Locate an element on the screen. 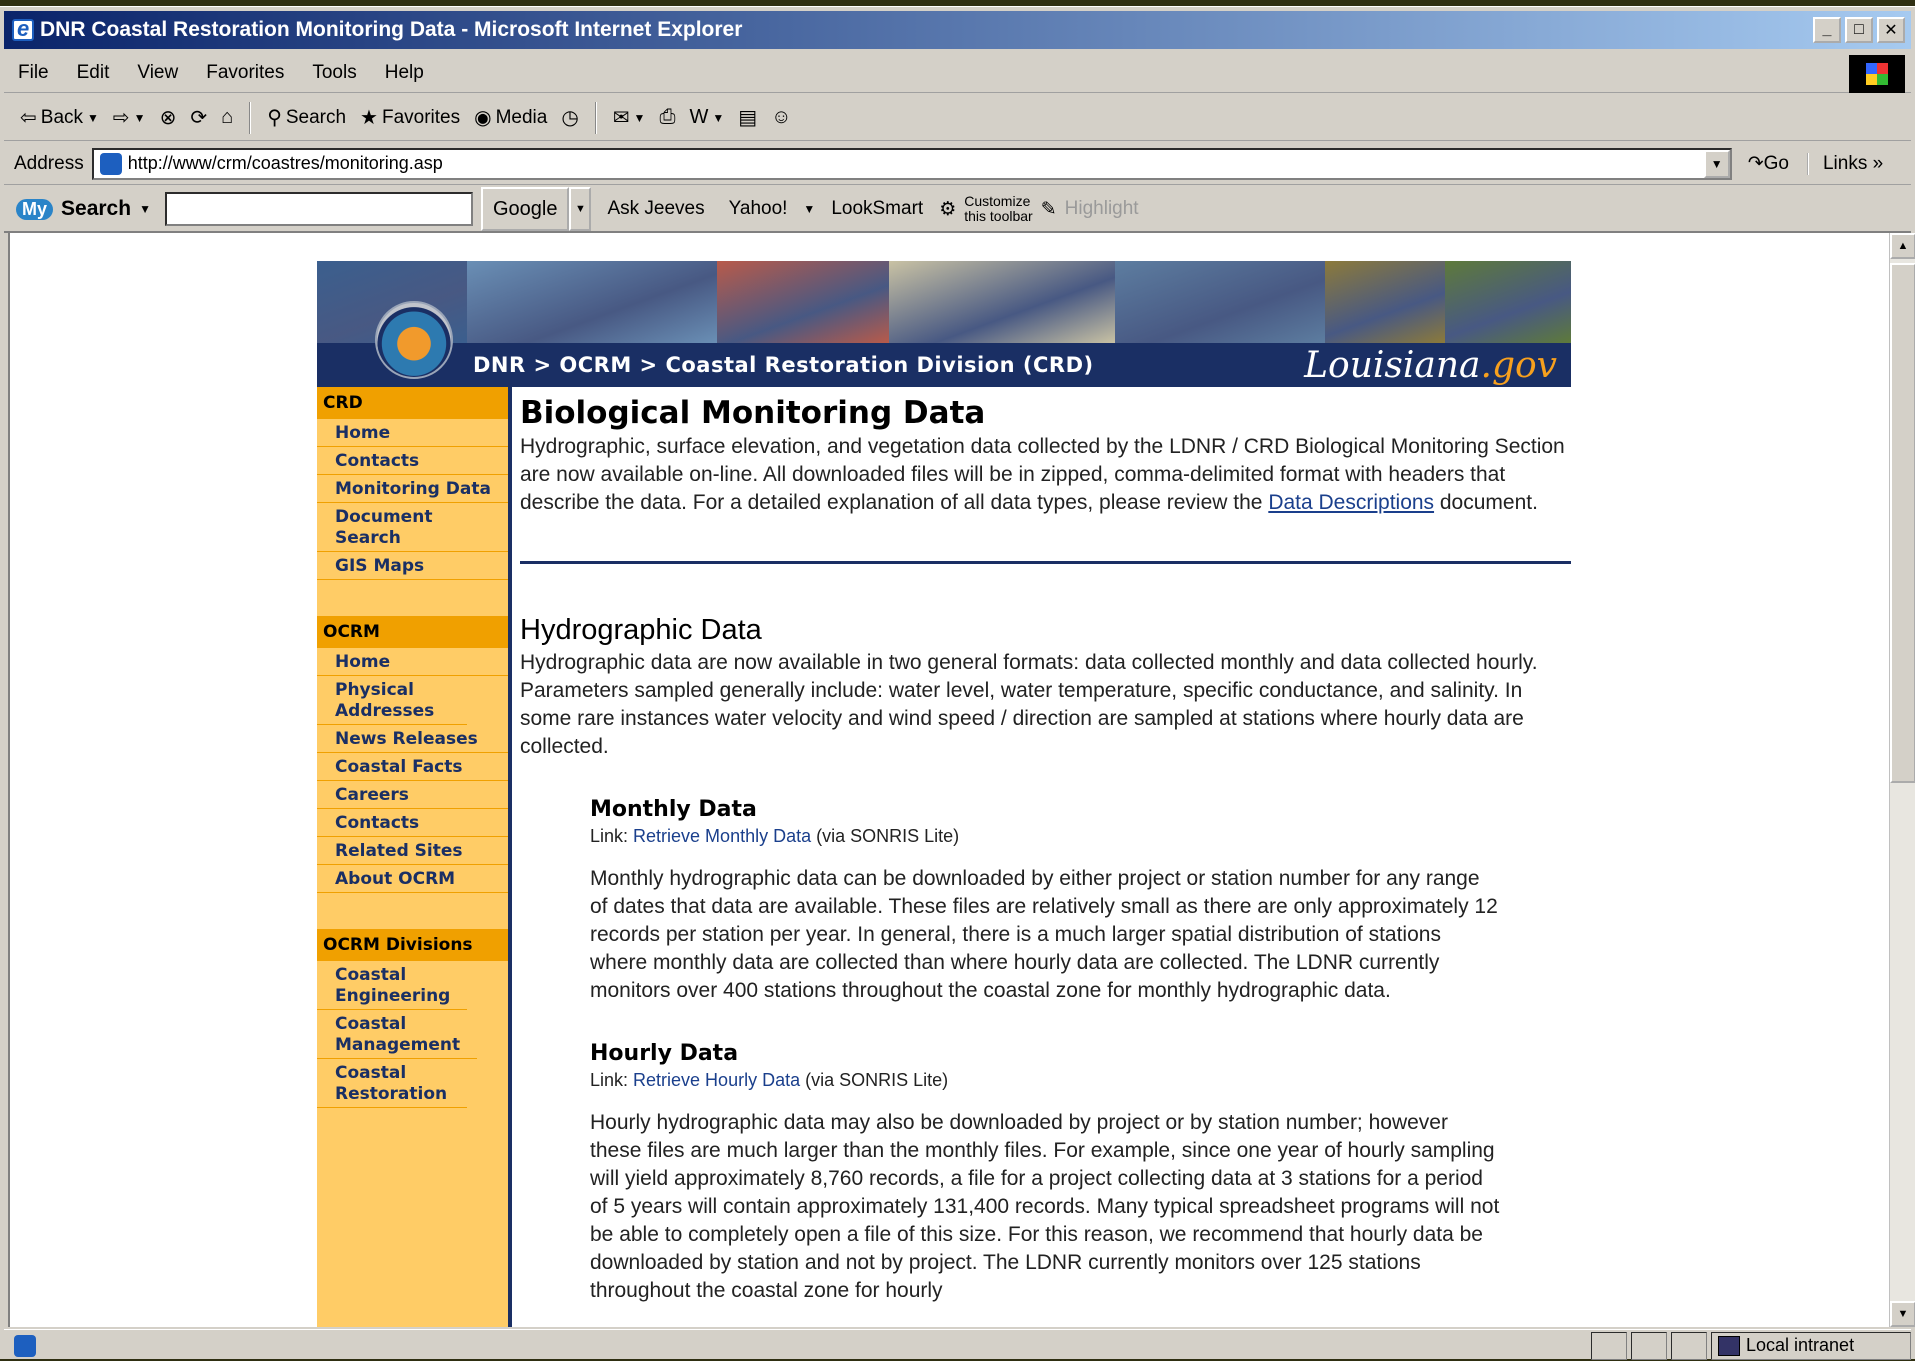 The width and height of the screenshot is (1915, 1361). ask-jeeves-link: Ask Jeeves is located at coordinates (655, 209).